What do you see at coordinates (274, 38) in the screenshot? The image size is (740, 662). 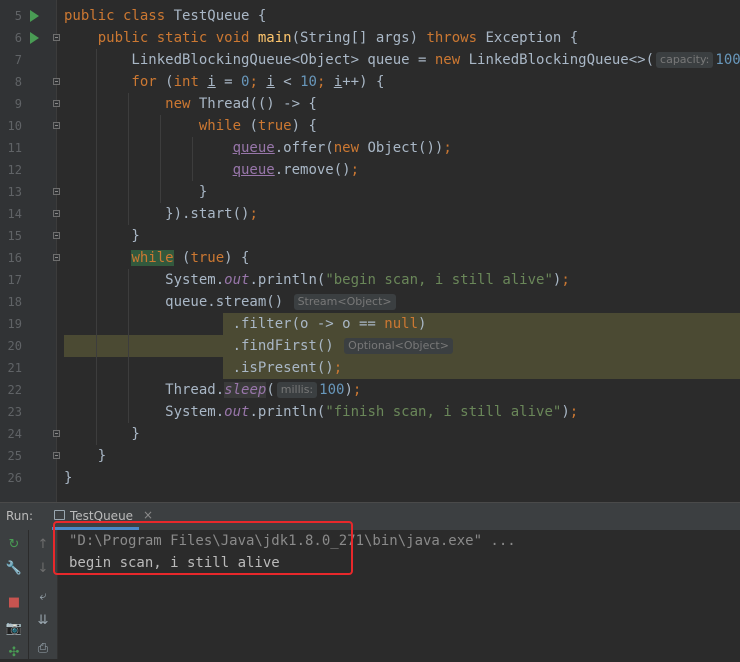 I see `code-token: main` at bounding box center [274, 38].